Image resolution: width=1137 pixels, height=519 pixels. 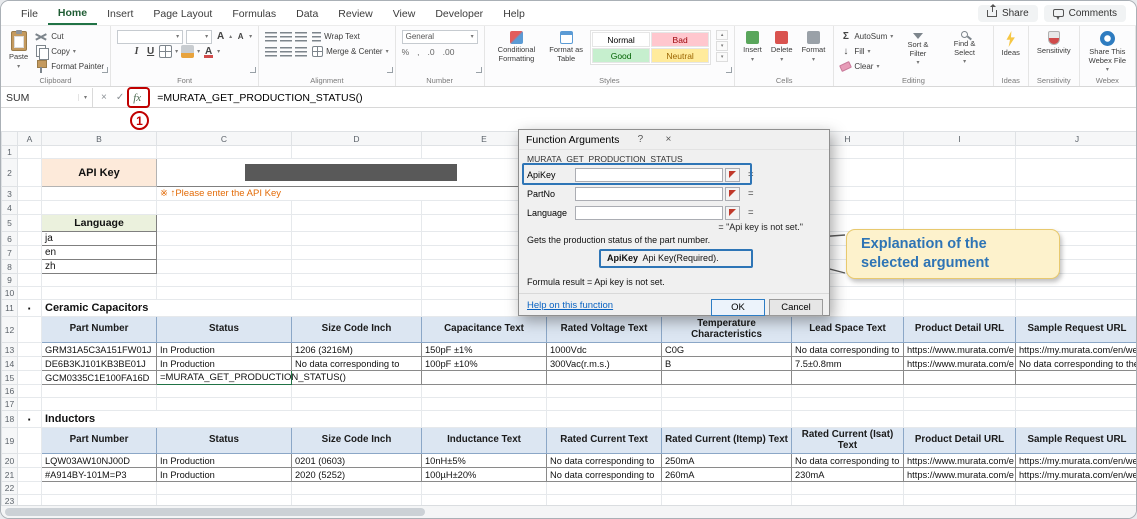 What do you see at coordinates (351, 172) in the screenshot?
I see `api-key-input-cell` at bounding box center [351, 172].